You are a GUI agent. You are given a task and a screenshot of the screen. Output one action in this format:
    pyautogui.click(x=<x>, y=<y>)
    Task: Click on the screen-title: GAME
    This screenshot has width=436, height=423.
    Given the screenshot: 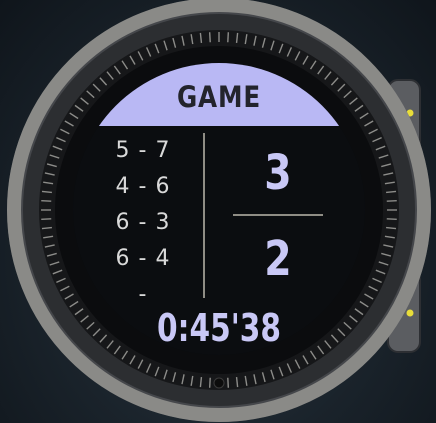 What is the action you would take?
    pyautogui.click(x=219, y=97)
    